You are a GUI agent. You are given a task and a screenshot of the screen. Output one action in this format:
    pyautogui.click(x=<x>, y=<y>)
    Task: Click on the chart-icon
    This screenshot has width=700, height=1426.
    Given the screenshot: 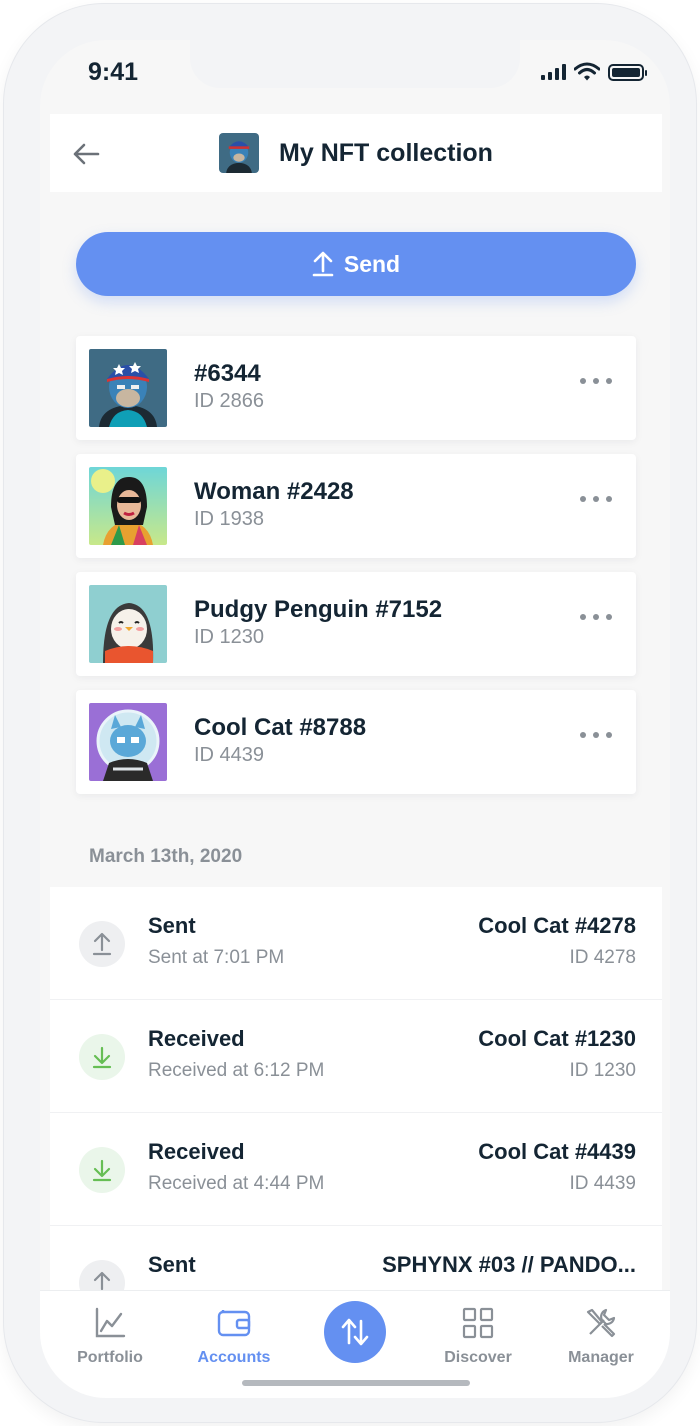 What is the action you would take?
    pyautogui.click(x=110, y=1323)
    